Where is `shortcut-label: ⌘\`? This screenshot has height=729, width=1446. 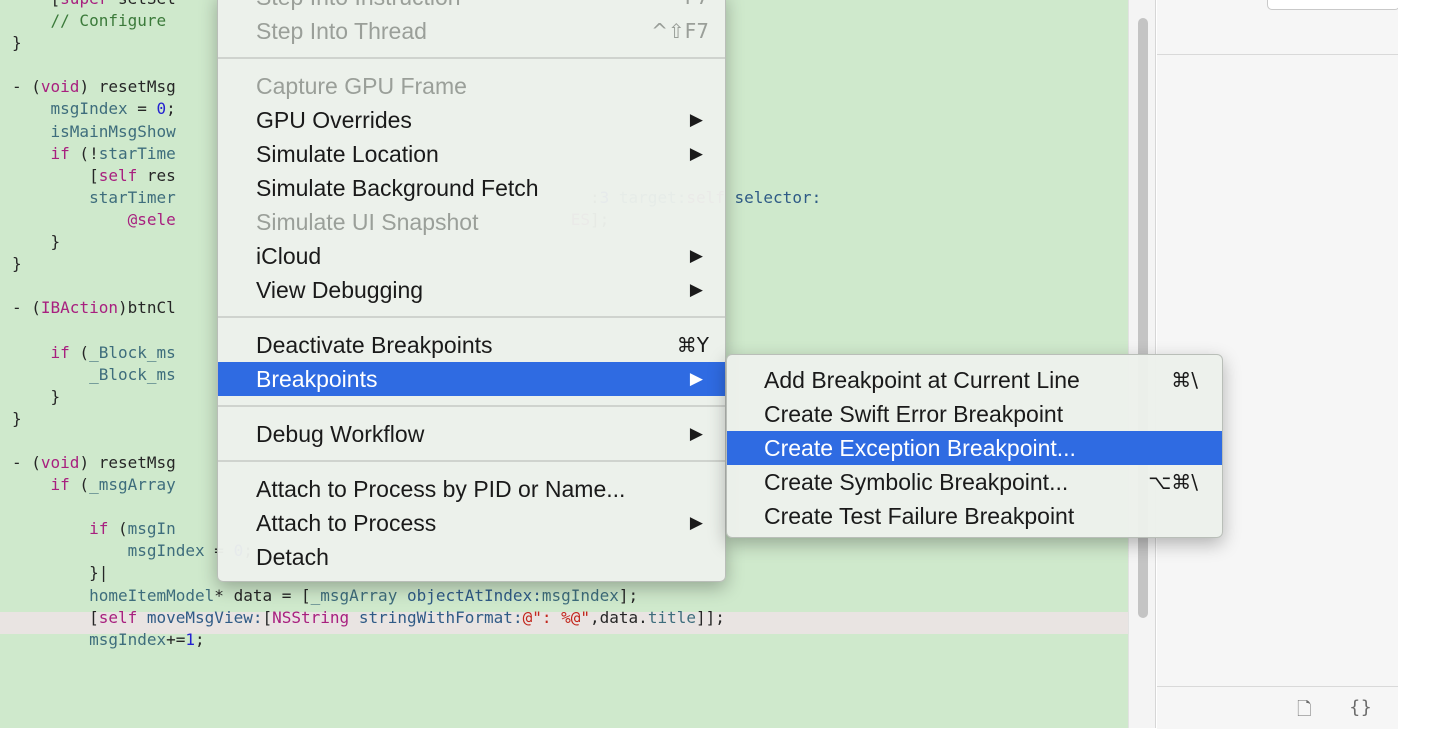 shortcut-label: ⌘\ is located at coordinates (1184, 380).